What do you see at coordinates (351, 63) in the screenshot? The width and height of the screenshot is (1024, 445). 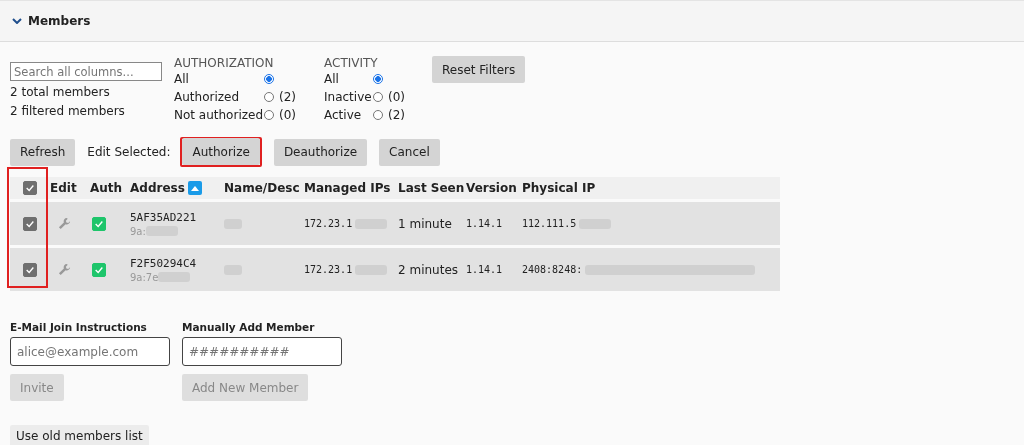 I see `filter-title: ACTIVITY` at bounding box center [351, 63].